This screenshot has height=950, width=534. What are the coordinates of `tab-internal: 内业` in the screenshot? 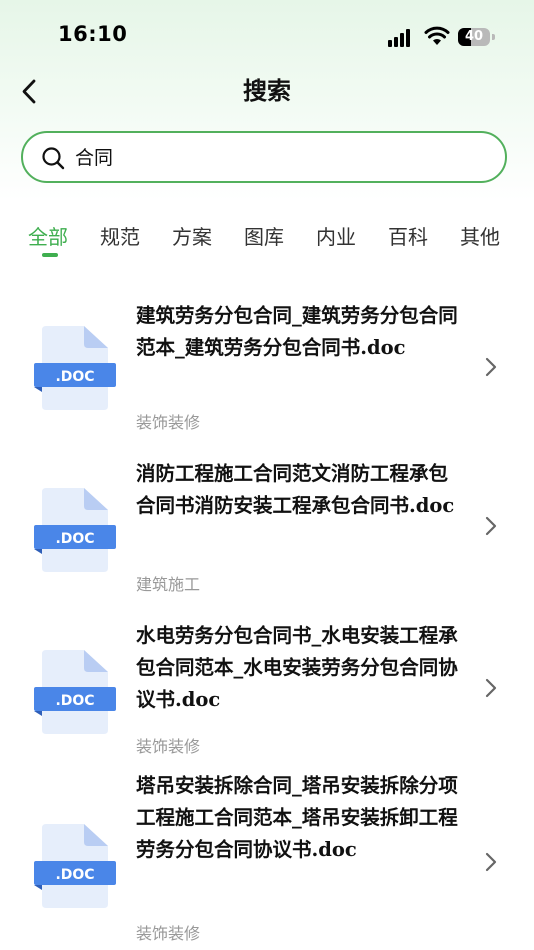 It's located at (336, 237).